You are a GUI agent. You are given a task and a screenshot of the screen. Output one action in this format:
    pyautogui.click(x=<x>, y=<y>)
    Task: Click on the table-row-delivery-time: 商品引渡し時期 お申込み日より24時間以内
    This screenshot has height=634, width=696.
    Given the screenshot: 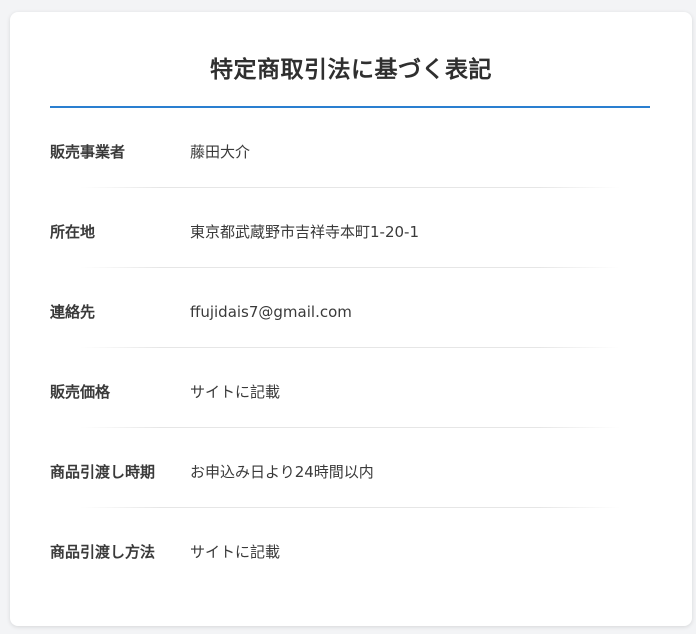 What is the action you would take?
    pyautogui.click(x=350, y=468)
    